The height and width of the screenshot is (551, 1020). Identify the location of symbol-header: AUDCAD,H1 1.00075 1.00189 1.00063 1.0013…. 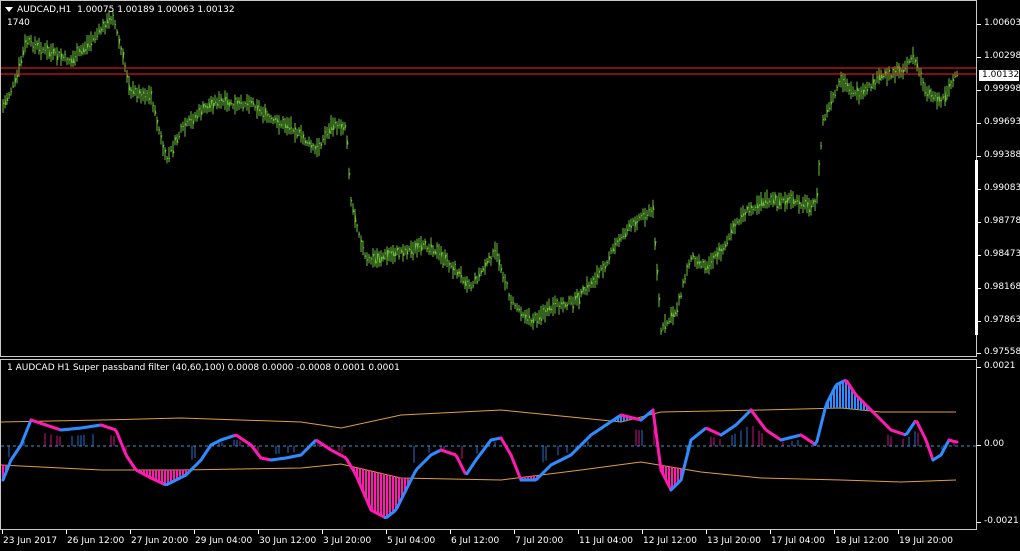
(120, 10).